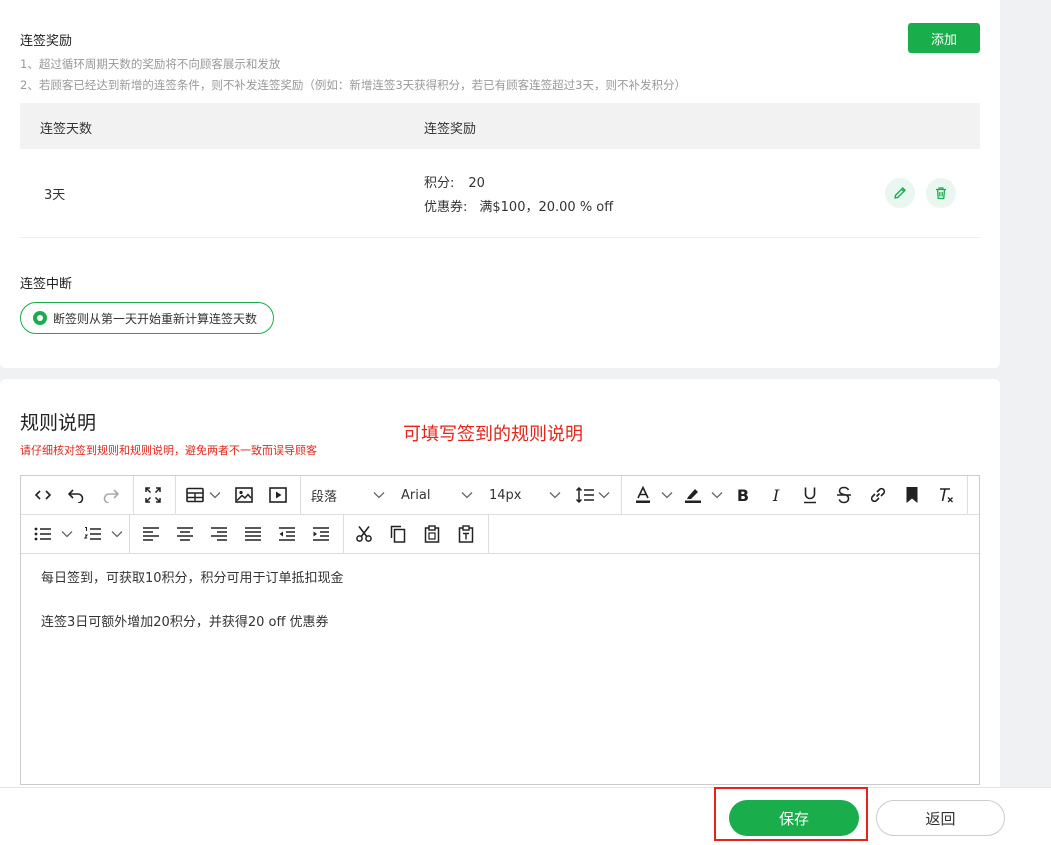 This screenshot has height=845, width=1051. I want to click on line-height-dropdown-chevron, so click(604, 495).